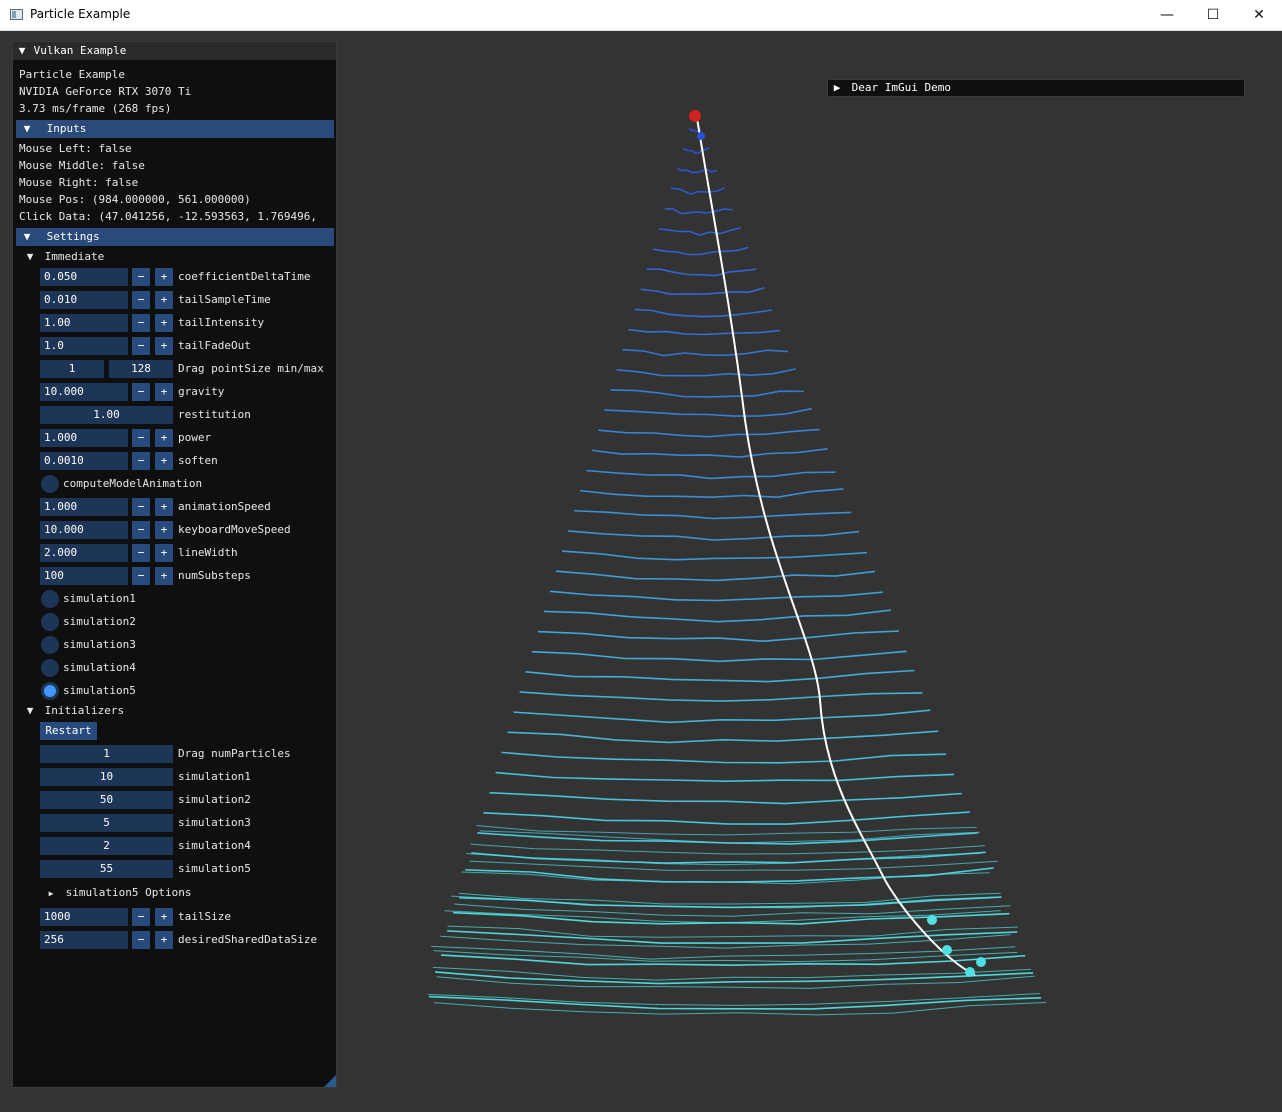 The width and height of the screenshot is (1282, 1112). What do you see at coordinates (50, 645) in the screenshot?
I see `simulation3-radio` at bounding box center [50, 645].